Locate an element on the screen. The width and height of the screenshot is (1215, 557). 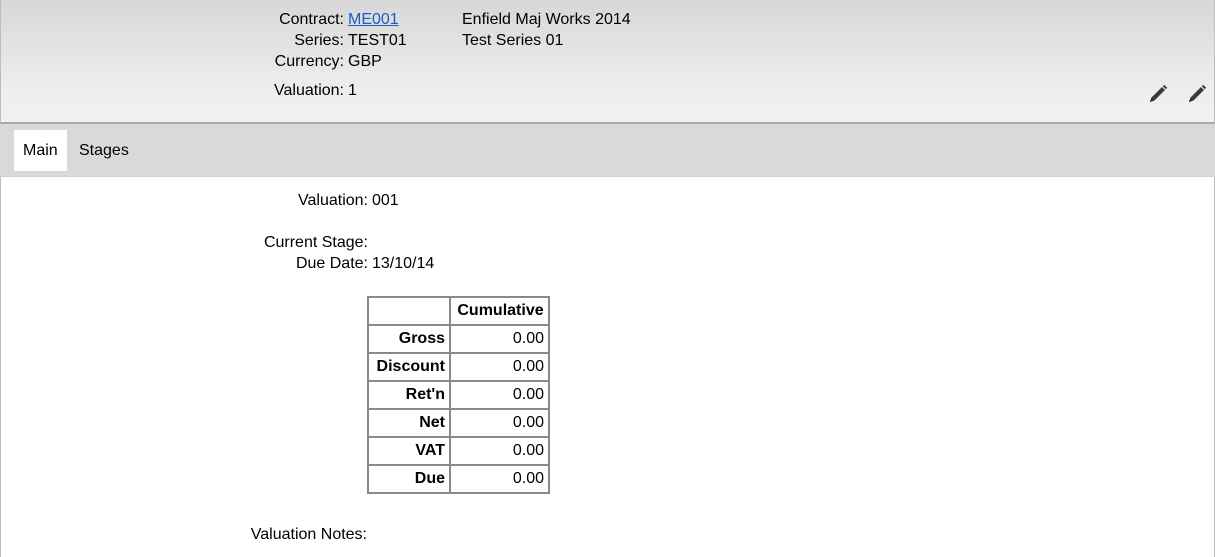
due-date-label: Due Date: is located at coordinates (331, 263).